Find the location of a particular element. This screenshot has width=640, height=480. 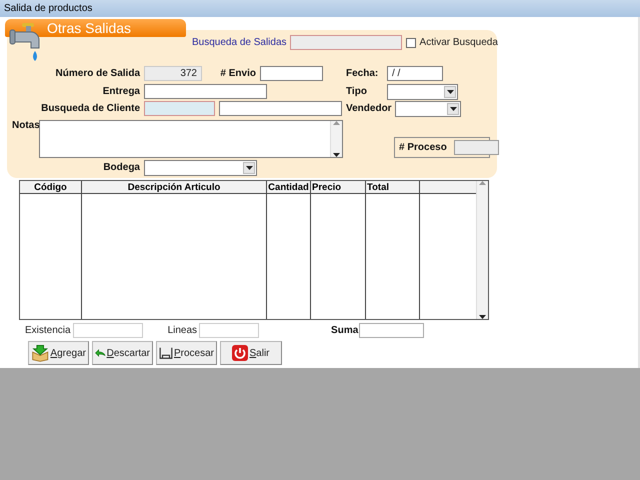

column-header: Cantidad is located at coordinates (288, 187).